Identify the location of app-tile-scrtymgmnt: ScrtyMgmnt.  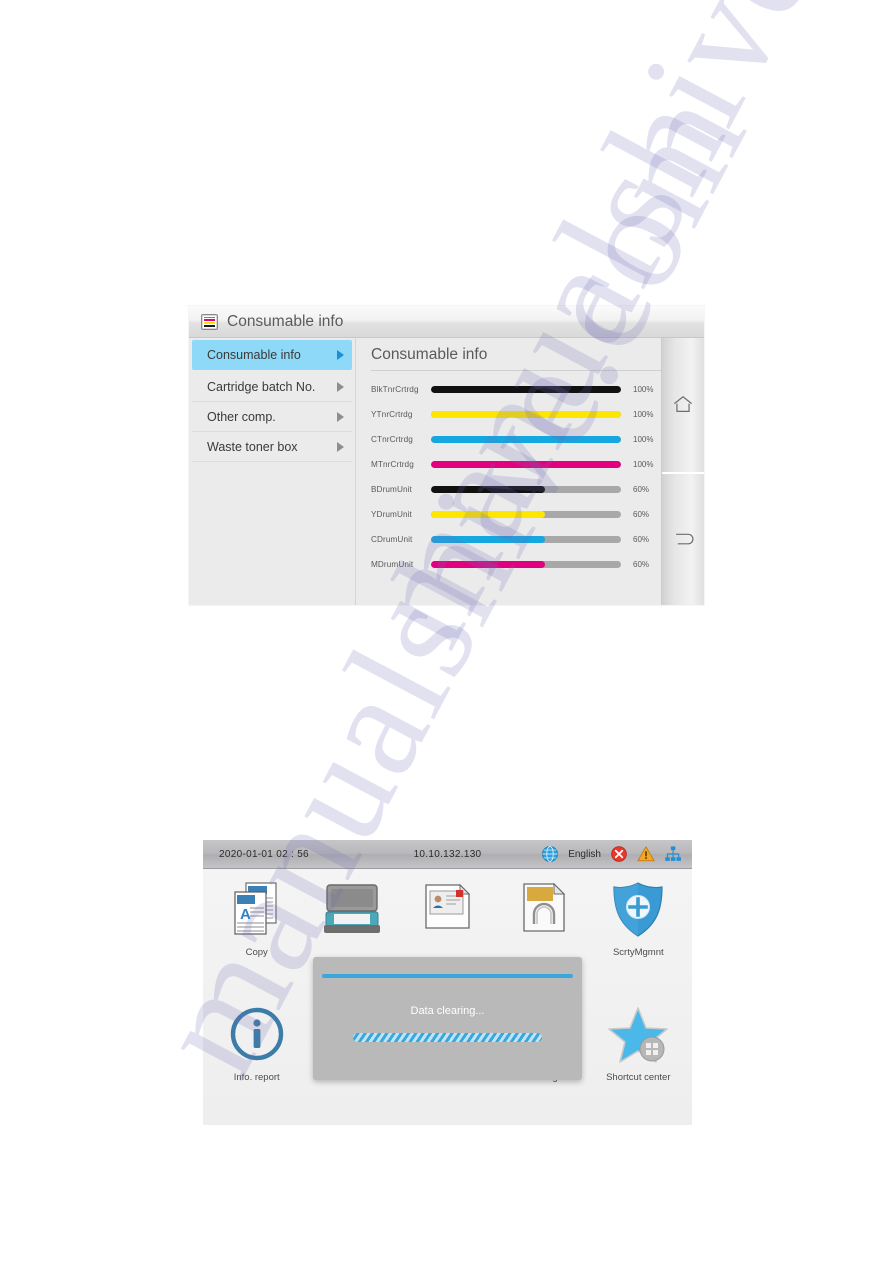
(638, 935).